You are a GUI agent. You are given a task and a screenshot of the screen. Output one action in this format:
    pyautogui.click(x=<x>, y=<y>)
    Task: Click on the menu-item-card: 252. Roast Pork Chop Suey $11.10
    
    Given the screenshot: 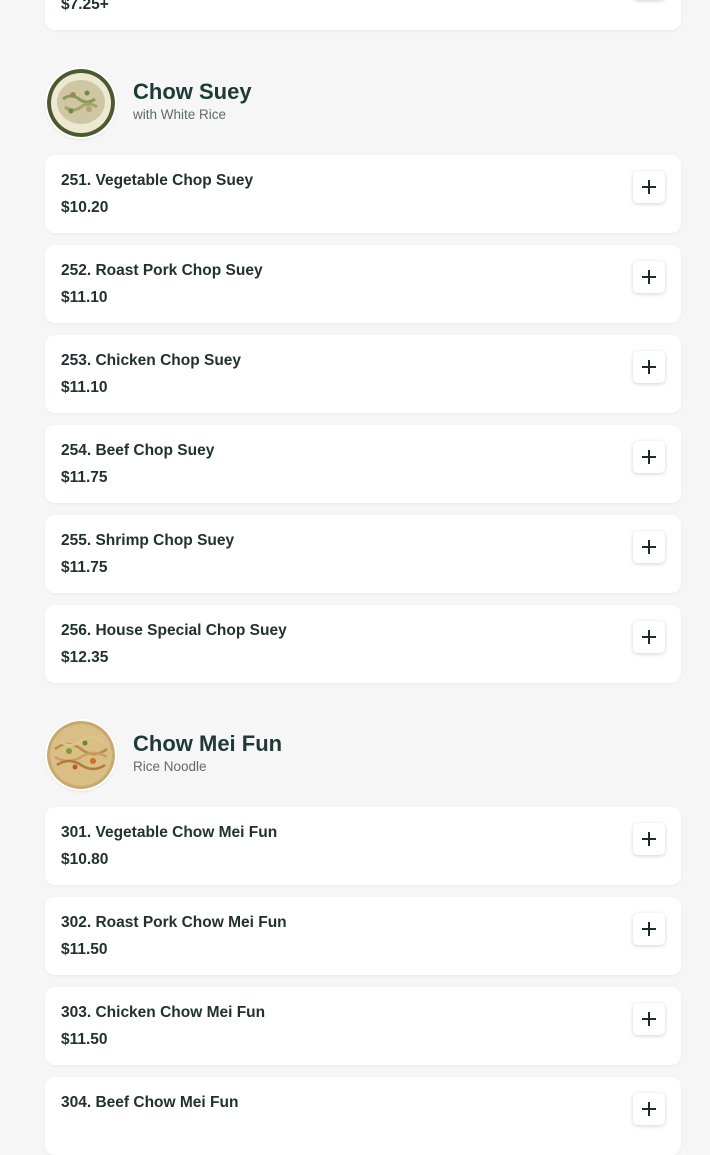 What is the action you would take?
    pyautogui.click(x=363, y=284)
    